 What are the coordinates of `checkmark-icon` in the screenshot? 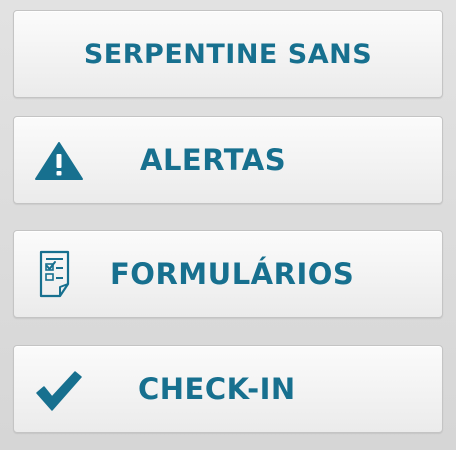 It's located at (59, 391).